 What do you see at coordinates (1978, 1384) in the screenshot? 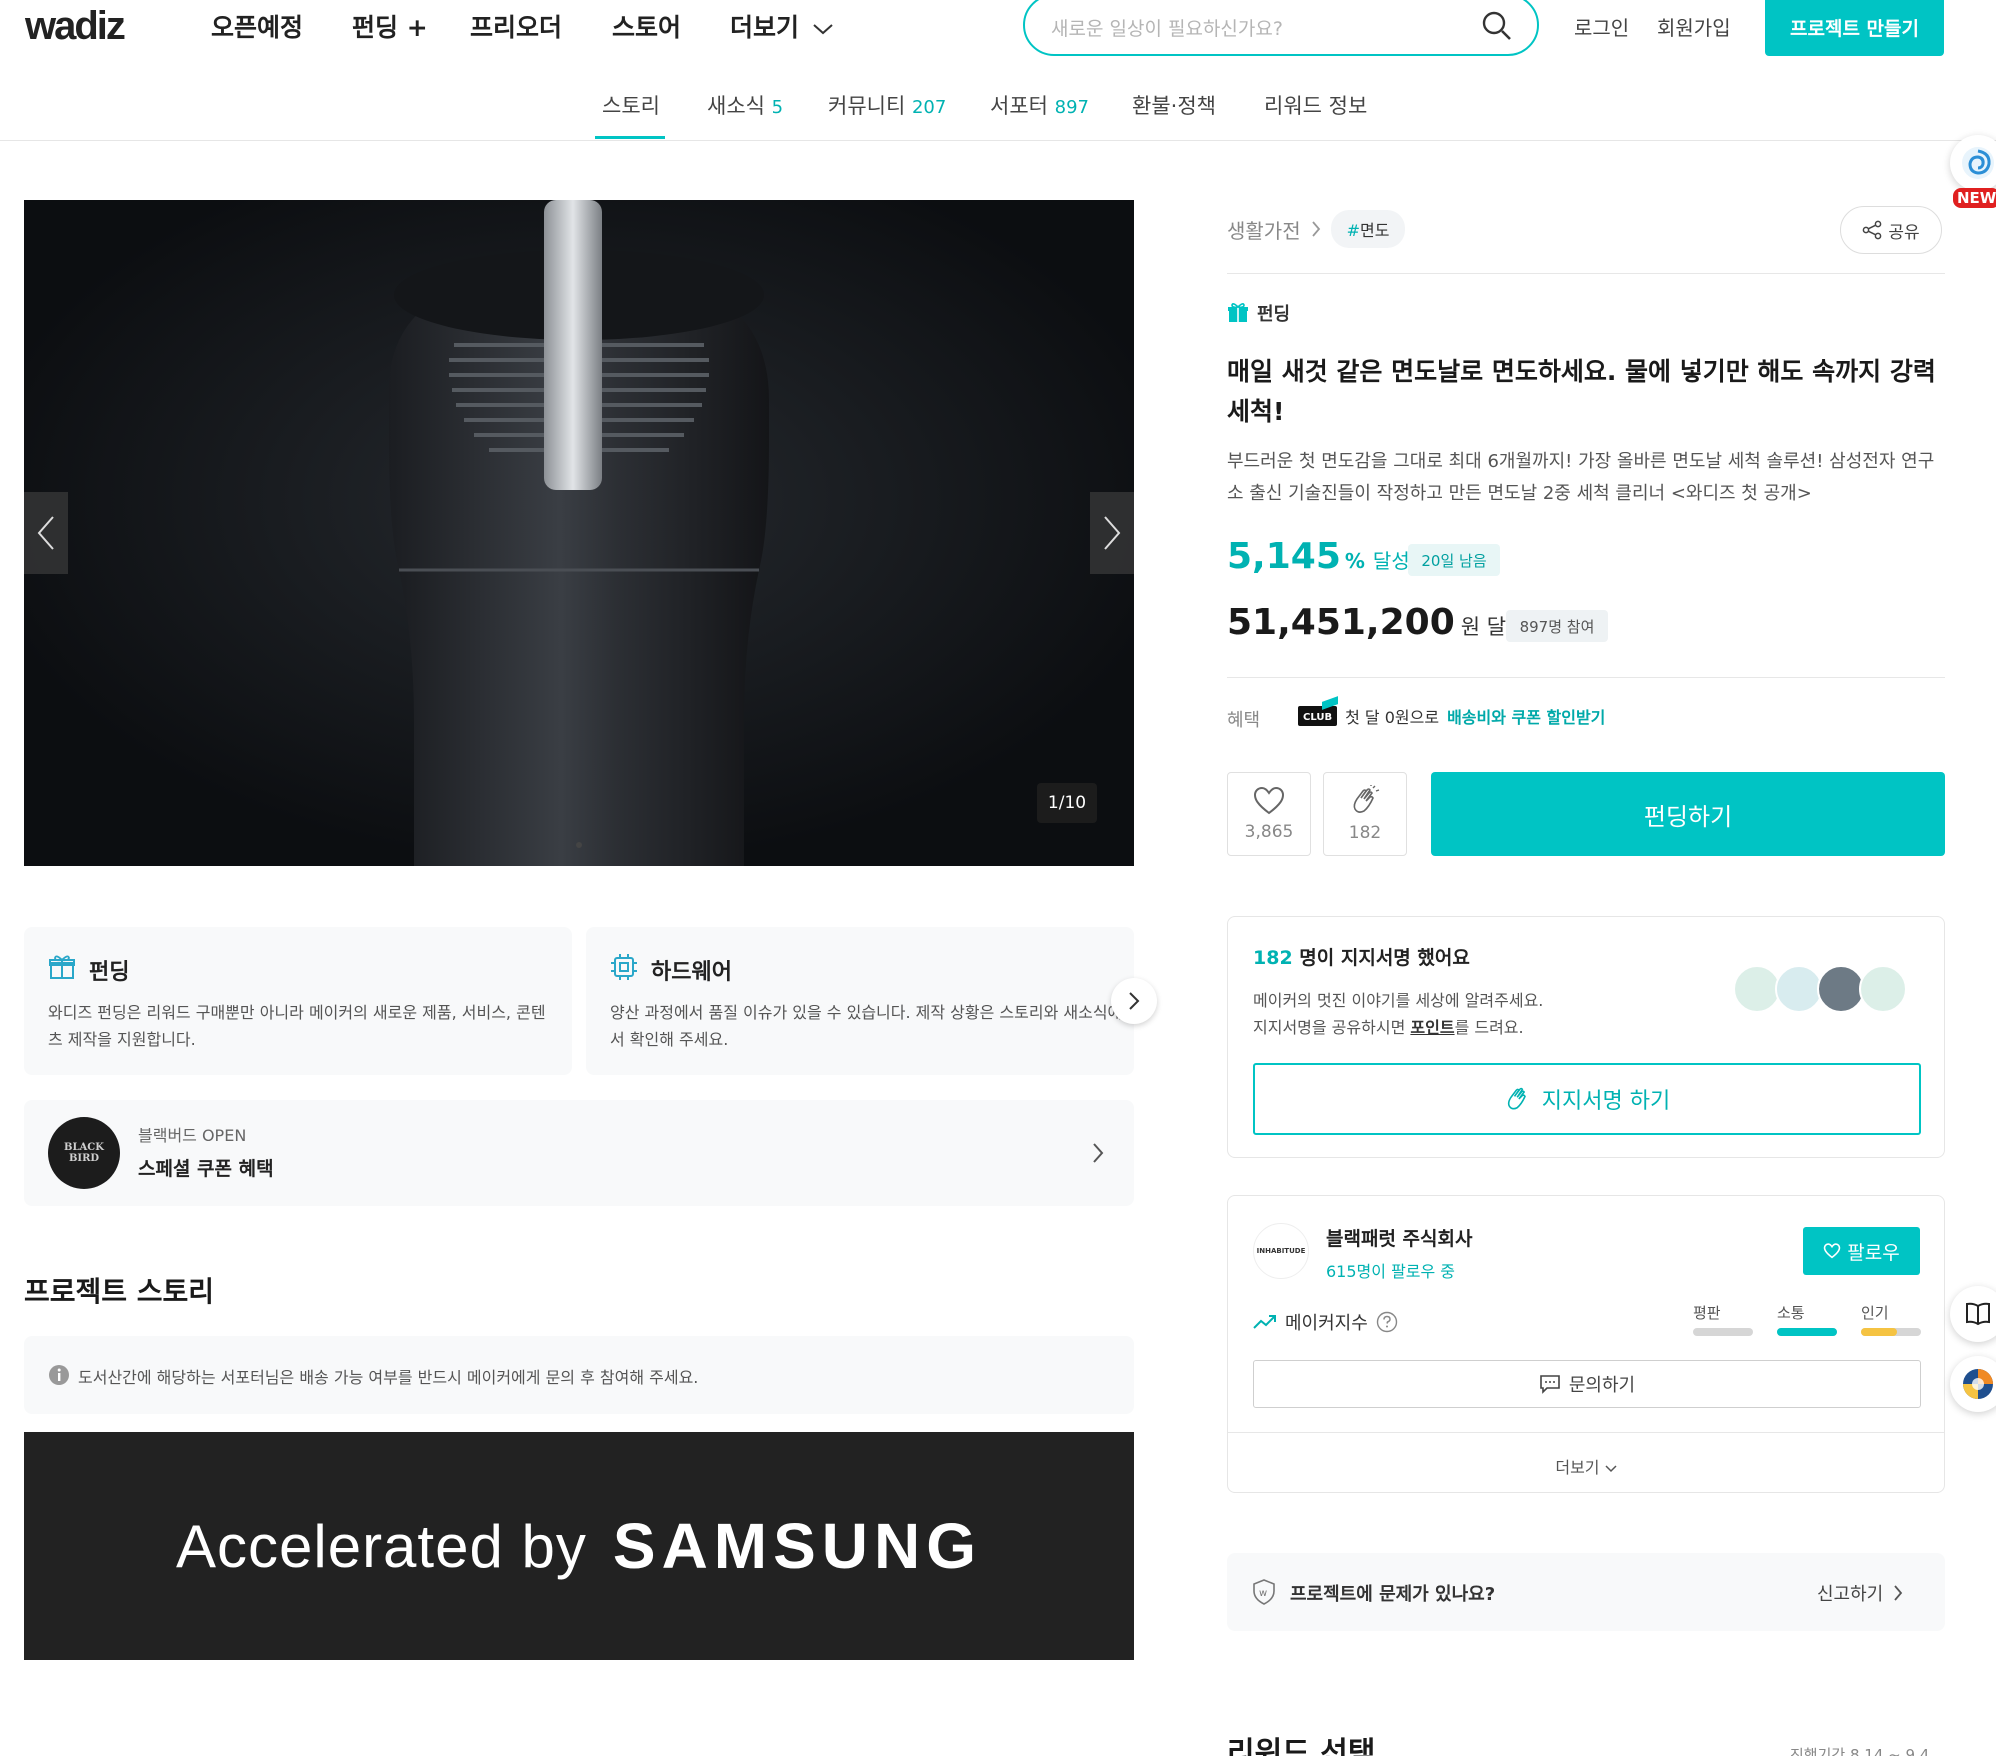
I see `ai-orb-icon` at bounding box center [1978, 1384].